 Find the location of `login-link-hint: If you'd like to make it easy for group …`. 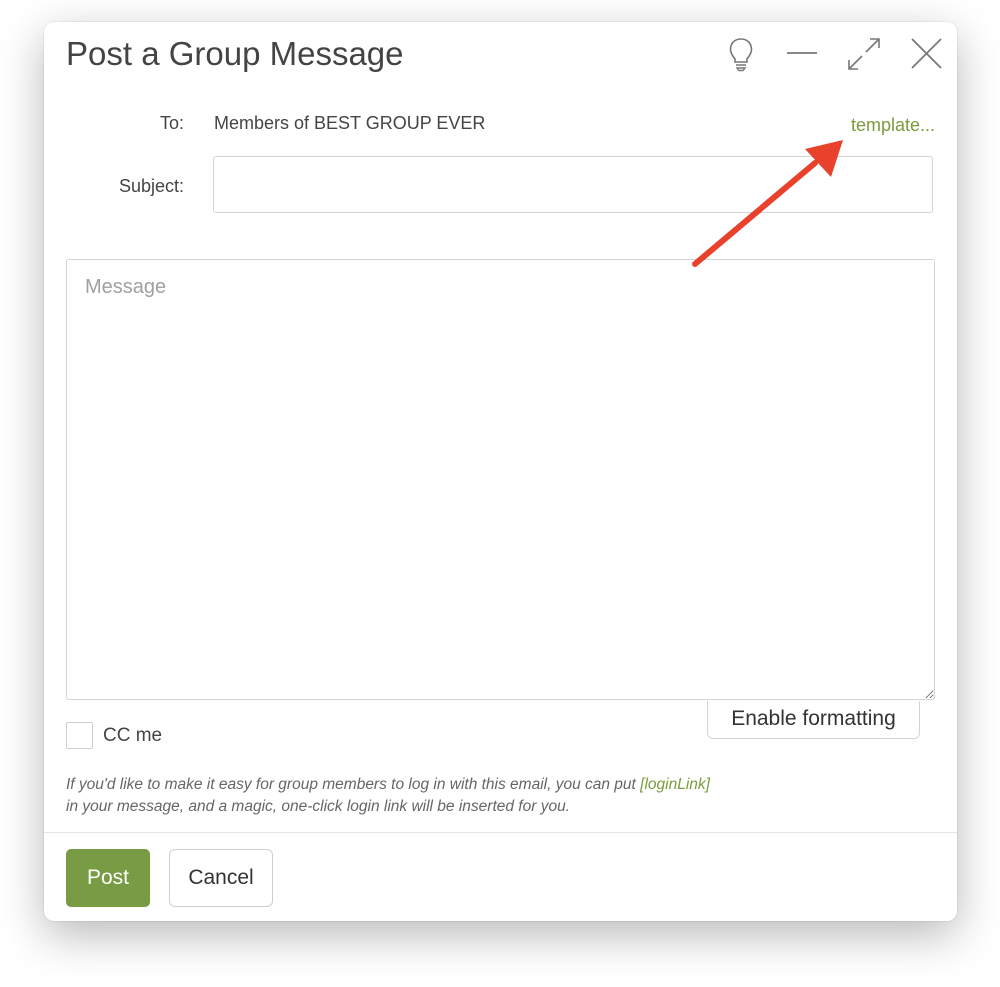

login-link-hint: If you'd like to make it easy for group … is located at coordinates (388, 796).